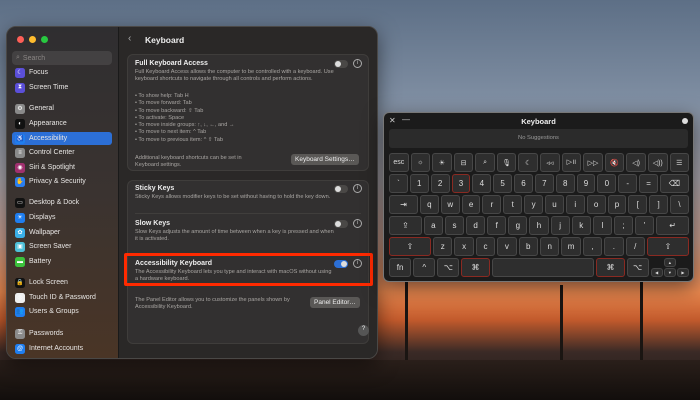 The height and width of the screenshot is (400, 700). I want to click on key: ◃◃, so click(550, 162).